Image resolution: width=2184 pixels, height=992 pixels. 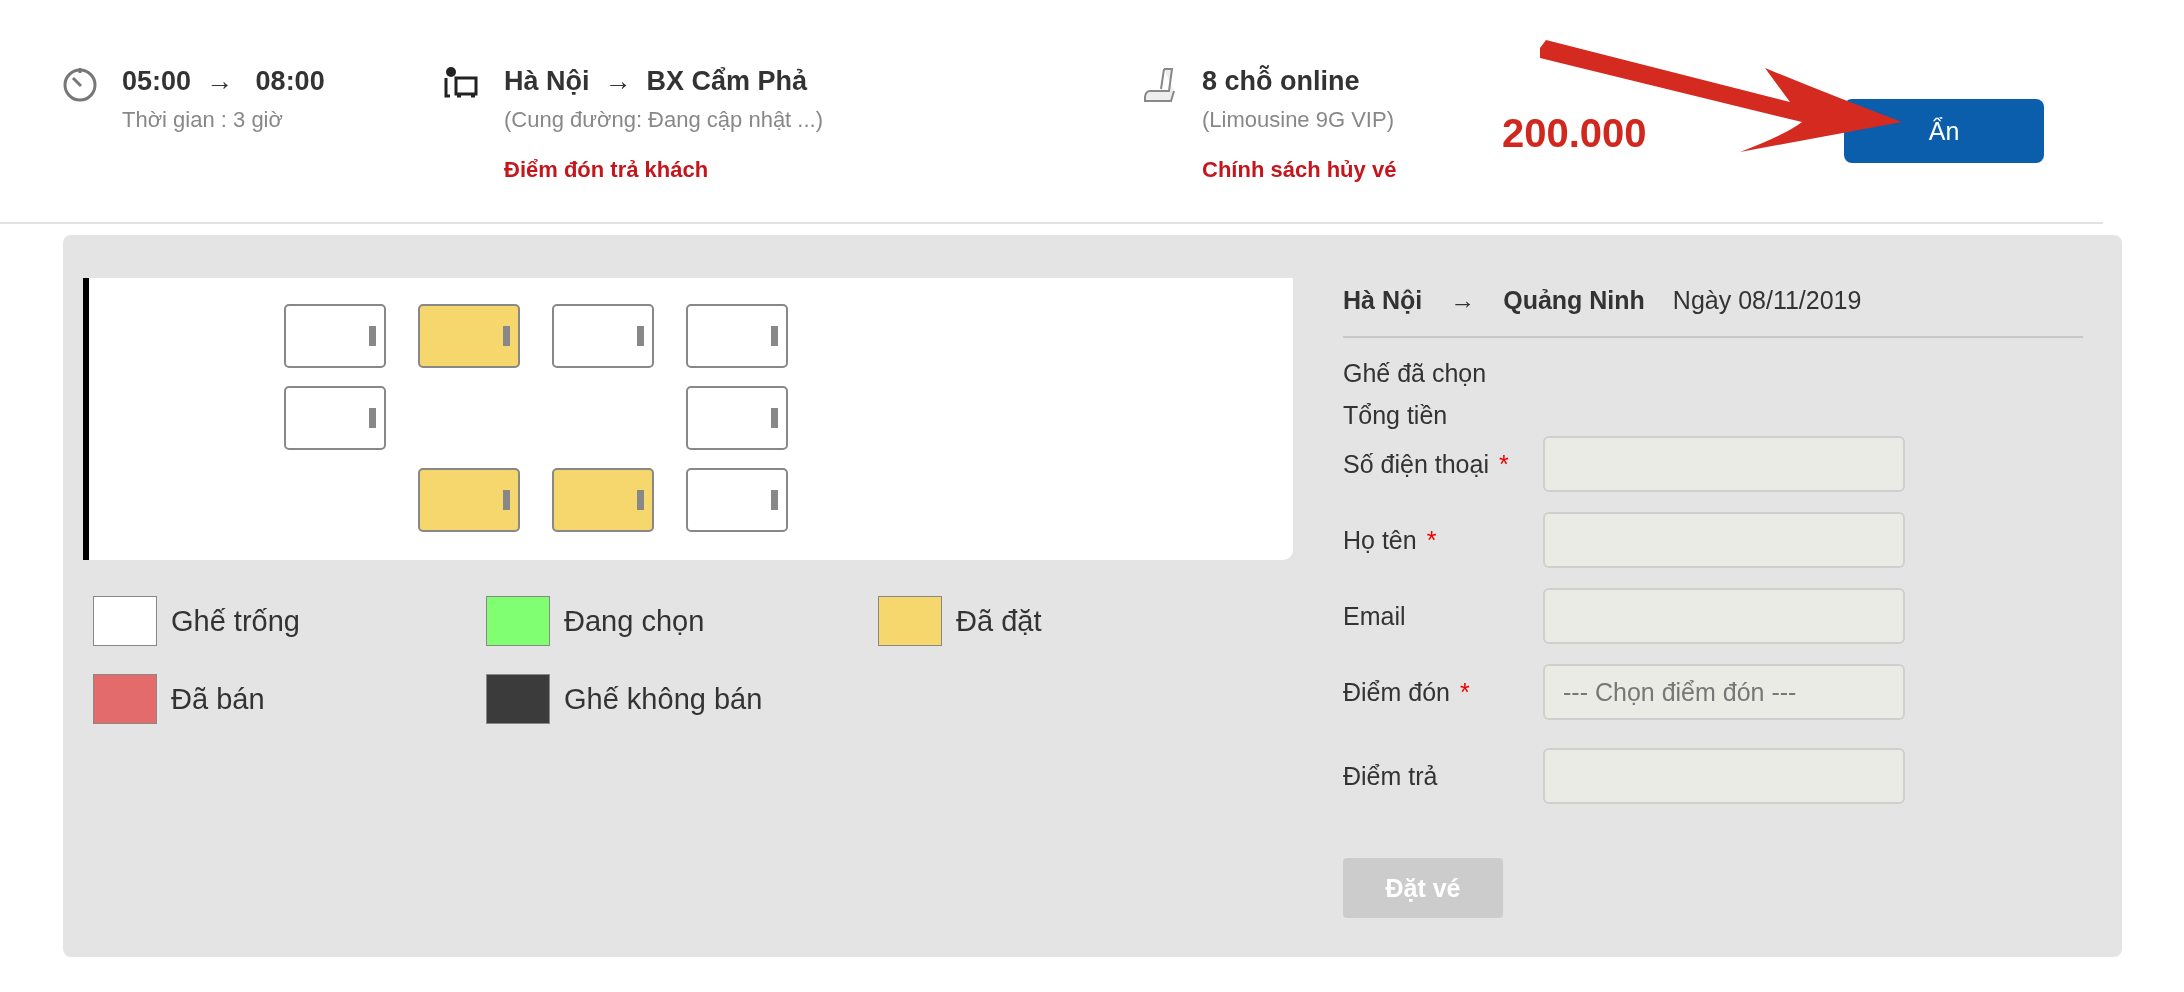 What do you see at coordinates (1944, 131) in the screenshot?
I see `hide-button: Ẩn` at bounding box center [1944, 131].